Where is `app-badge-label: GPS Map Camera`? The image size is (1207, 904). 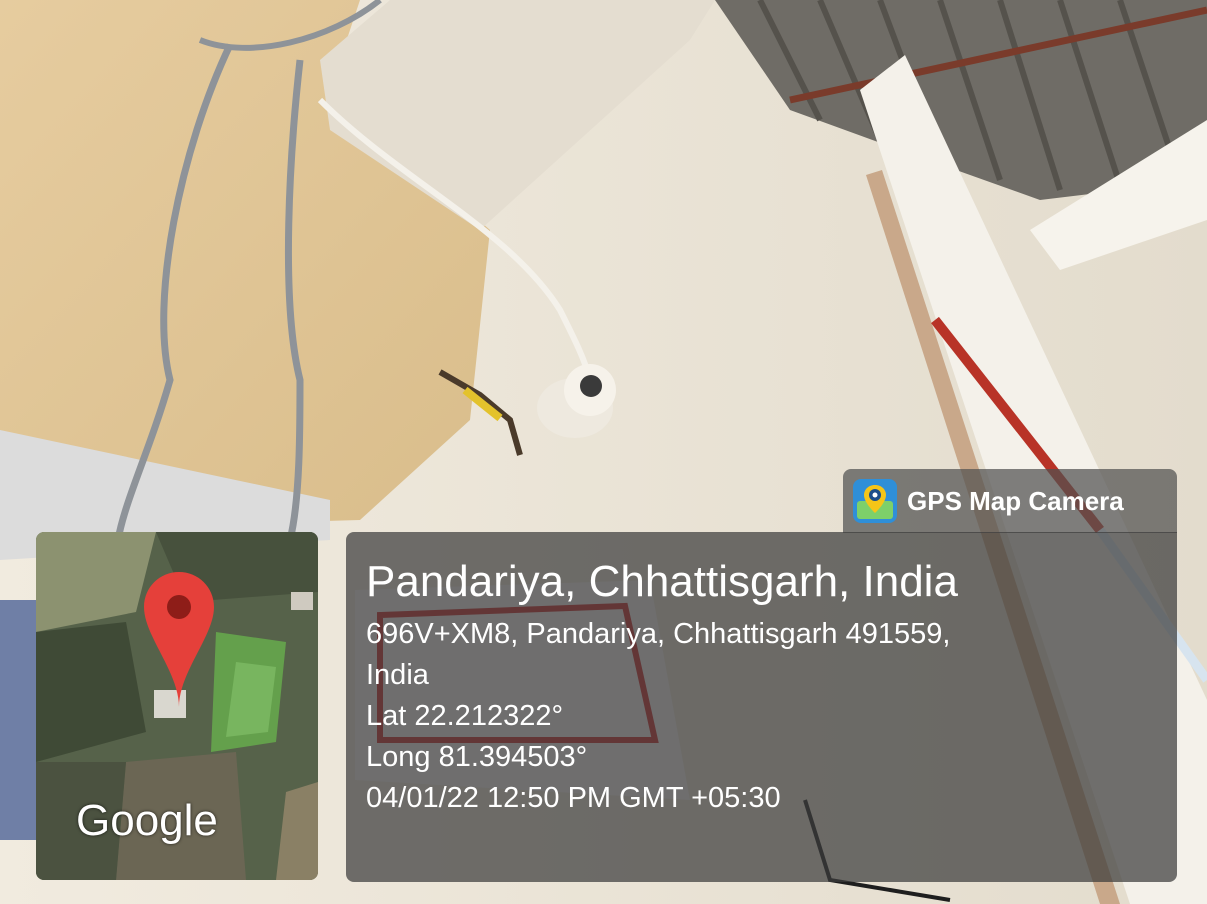 app-badge-label: GPS Map Camera is located at coordinates (1015, 500).